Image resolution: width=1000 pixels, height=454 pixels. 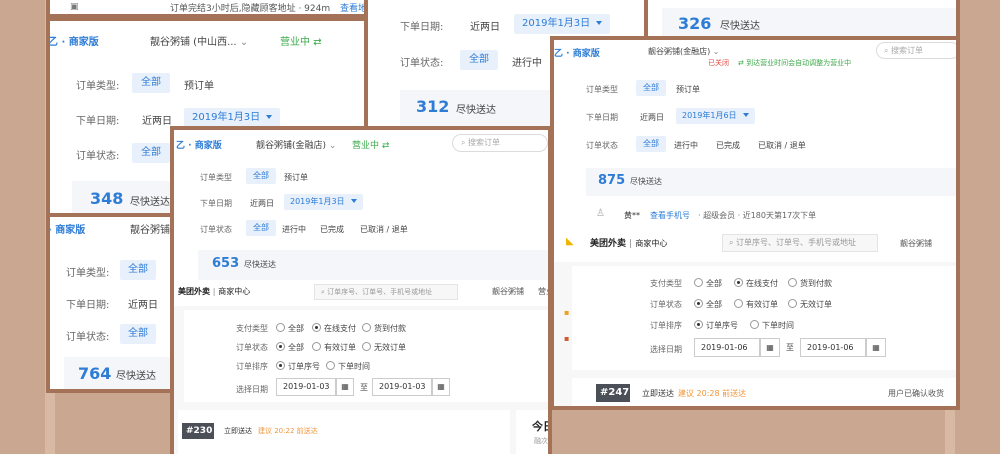 I want to click on order-type-label: 订单类型, so click(x=602, y=89).